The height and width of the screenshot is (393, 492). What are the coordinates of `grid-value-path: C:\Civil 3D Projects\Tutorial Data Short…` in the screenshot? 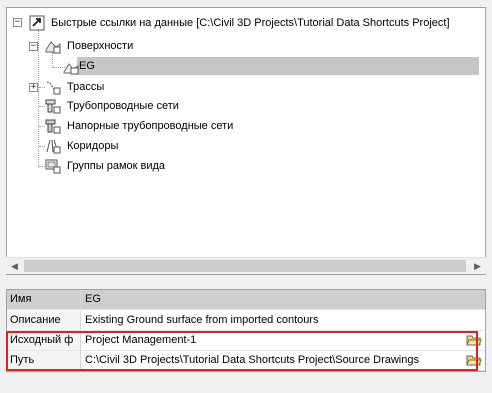 It's located at (283, 360).